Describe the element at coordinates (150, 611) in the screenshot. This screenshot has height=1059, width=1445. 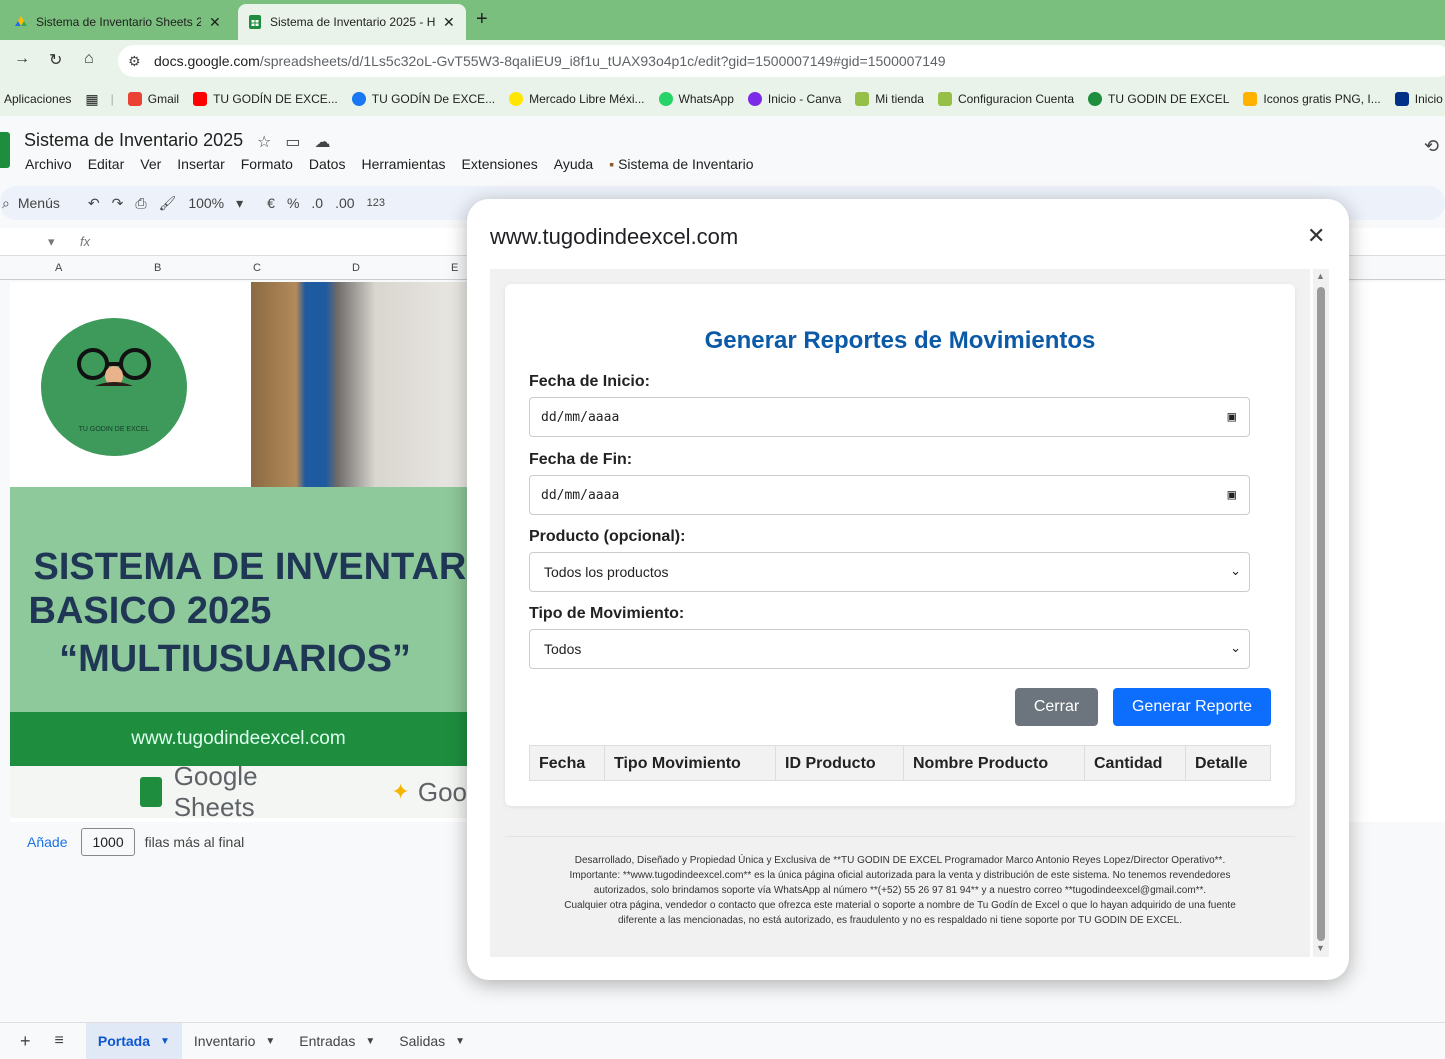
I see `banner-line: BASICO 2025` at that location.